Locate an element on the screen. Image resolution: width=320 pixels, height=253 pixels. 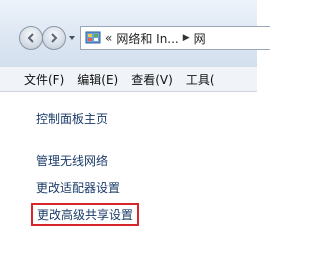
address-bar: « 网络和 In... ▶ 网 is located at coordinates (175, 38).